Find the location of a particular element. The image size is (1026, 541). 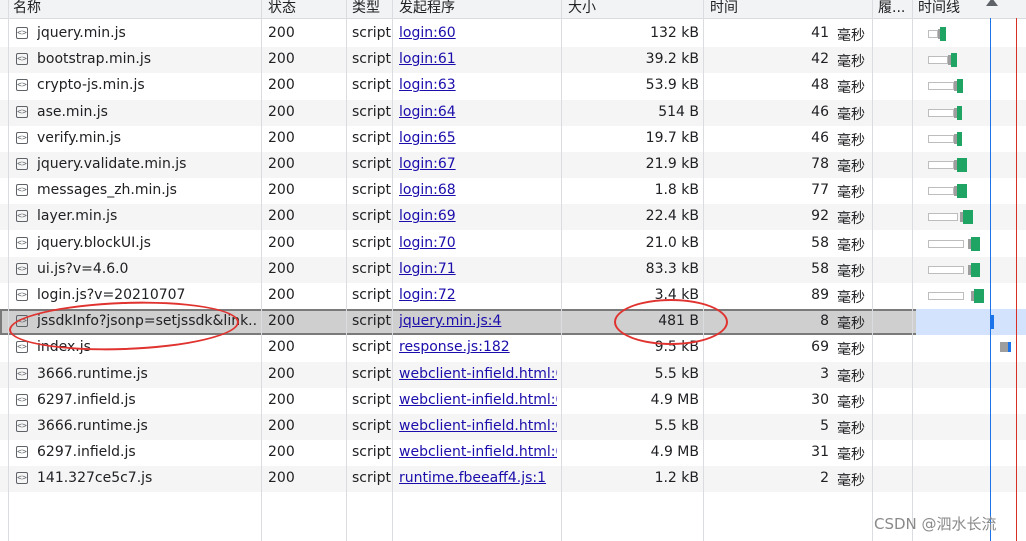

request-initiator-link: login:72 is located at coordinates (478, 295).